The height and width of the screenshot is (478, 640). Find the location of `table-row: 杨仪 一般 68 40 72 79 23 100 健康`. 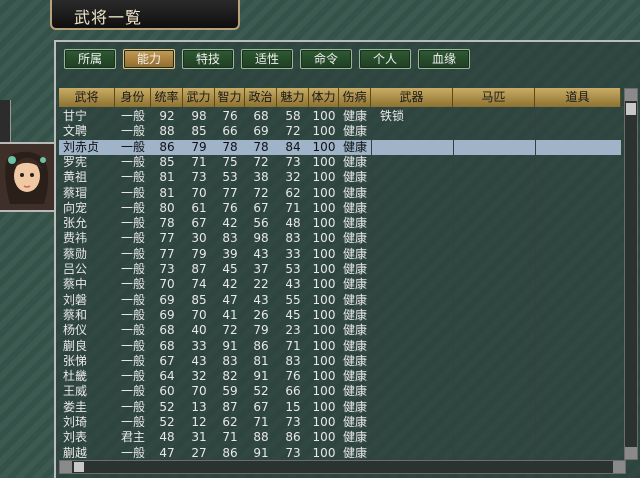

table-row: 杨仪 一般 68 40 72 79 23 100 健康 is located at coordinates (340, 331).